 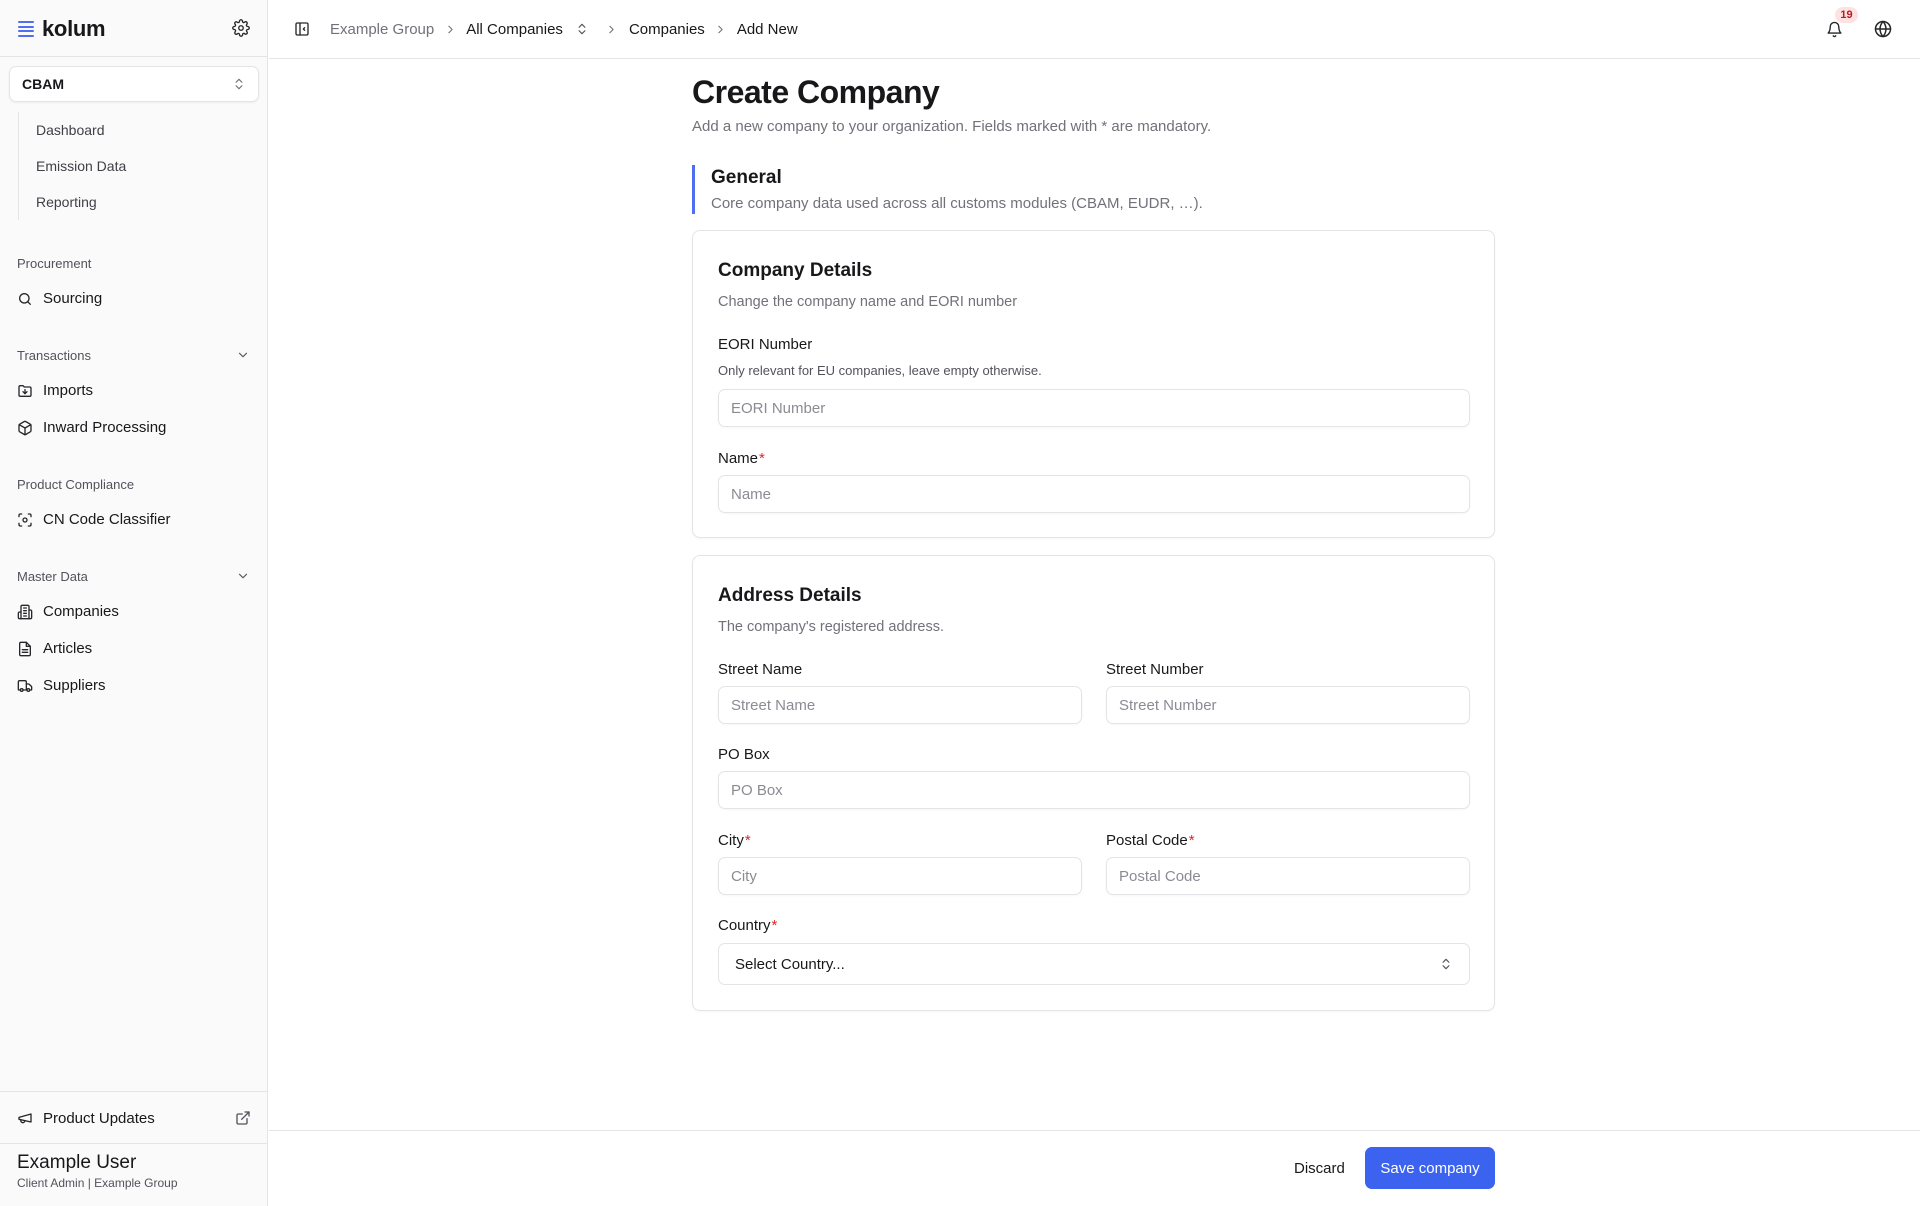 I want to click on group-title-label: Transactions, so click(x=54, y=355).